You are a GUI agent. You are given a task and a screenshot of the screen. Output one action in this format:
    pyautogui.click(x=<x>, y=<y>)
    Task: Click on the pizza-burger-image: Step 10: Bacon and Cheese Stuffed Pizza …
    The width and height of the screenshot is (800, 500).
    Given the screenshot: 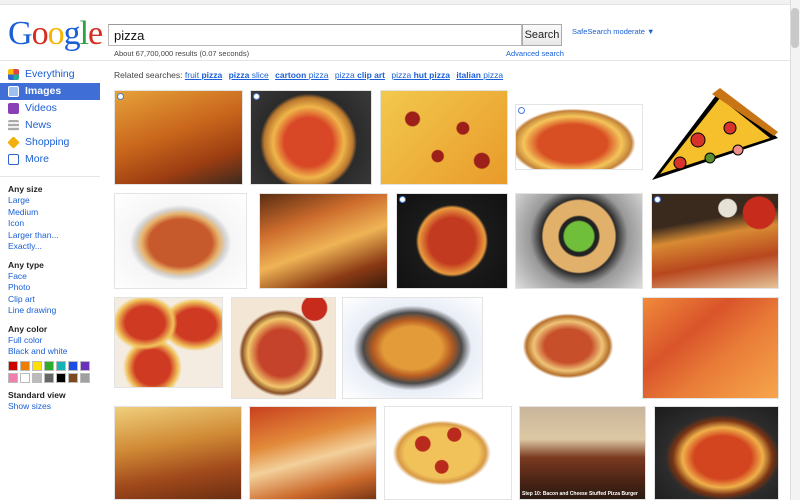 What is the action you would take?
    pyautogui.click(x=582, y=453)
    